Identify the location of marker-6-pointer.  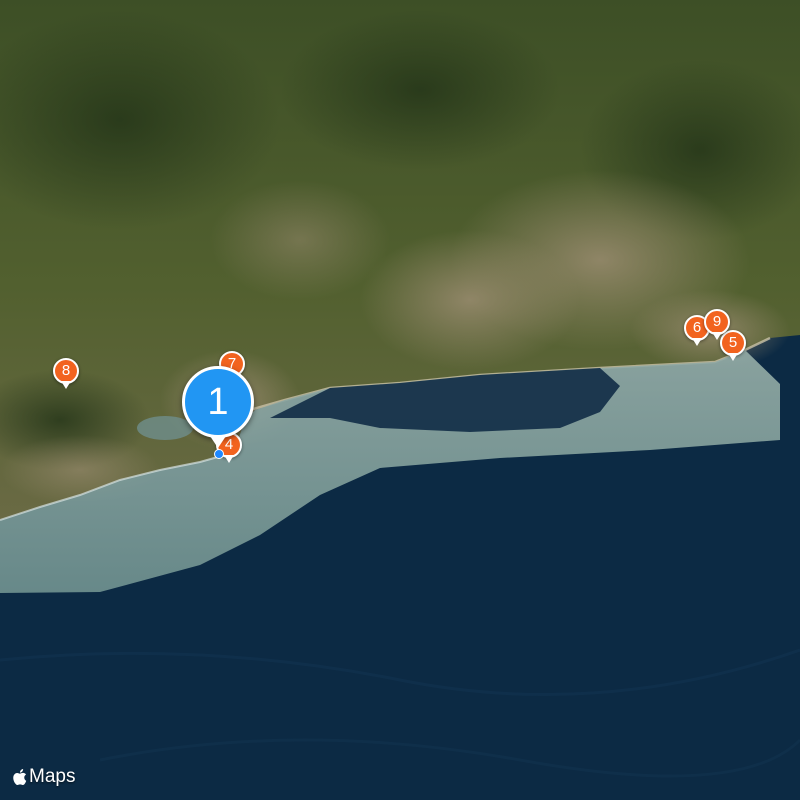
(697, 342).